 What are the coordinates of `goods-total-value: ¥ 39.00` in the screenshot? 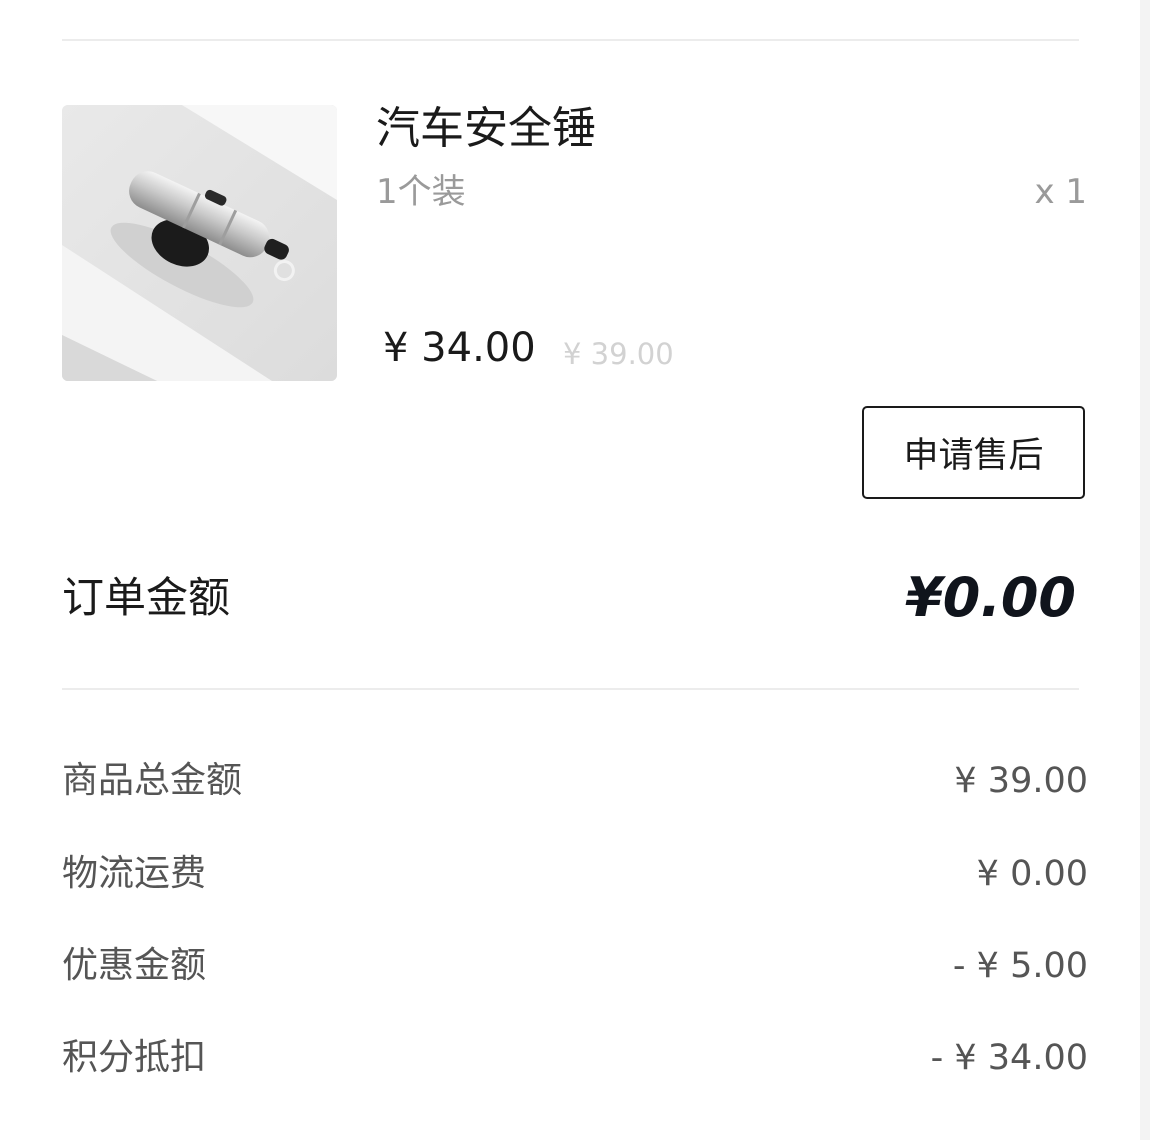 It's located at (1021, 781).